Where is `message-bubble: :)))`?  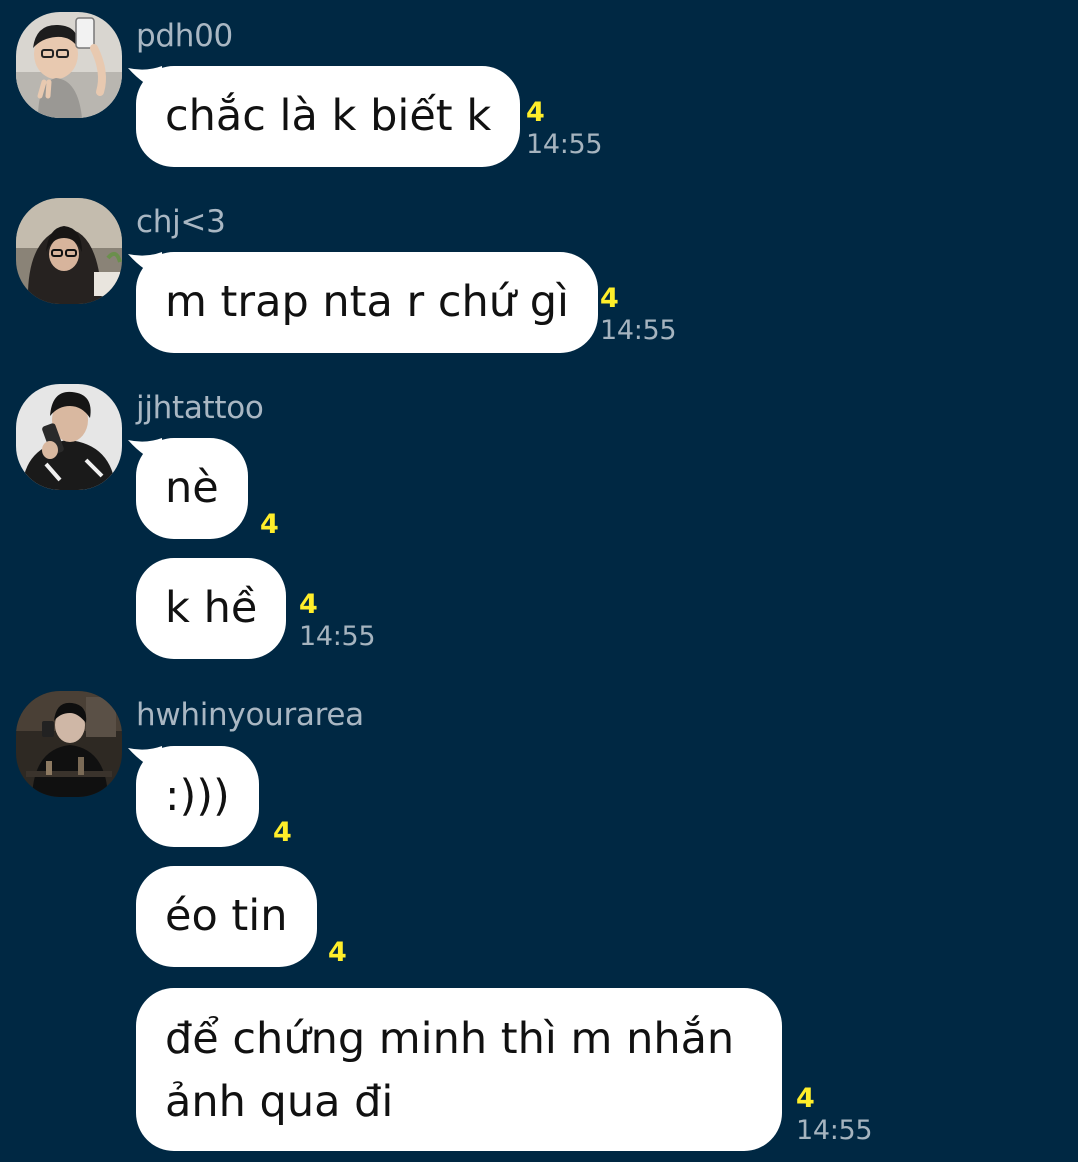 message-bubble: :))) is located at coordinates (197, 796).